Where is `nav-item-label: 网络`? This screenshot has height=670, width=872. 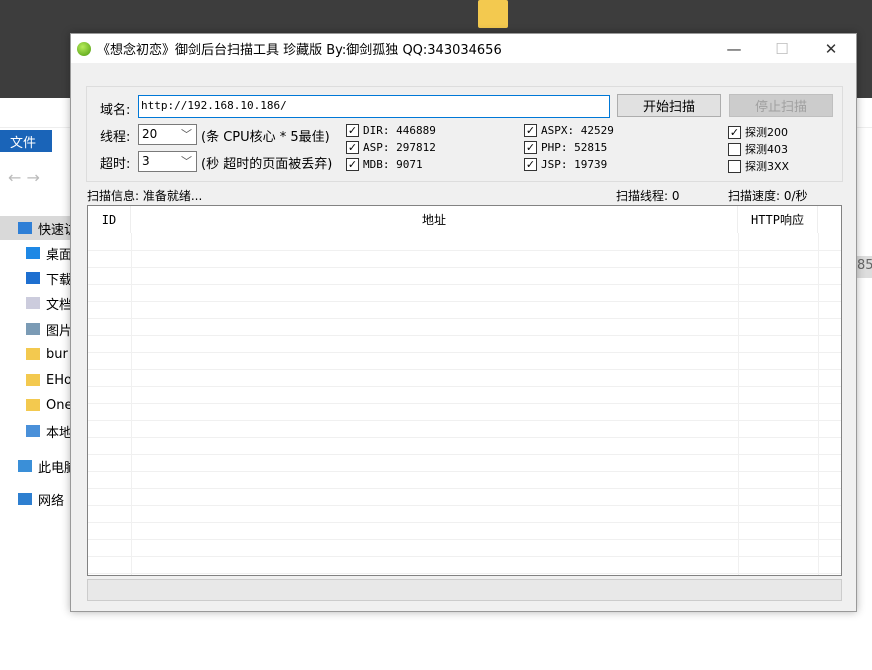 nav-item-label: 网络 is located at coordinates (51, 501).